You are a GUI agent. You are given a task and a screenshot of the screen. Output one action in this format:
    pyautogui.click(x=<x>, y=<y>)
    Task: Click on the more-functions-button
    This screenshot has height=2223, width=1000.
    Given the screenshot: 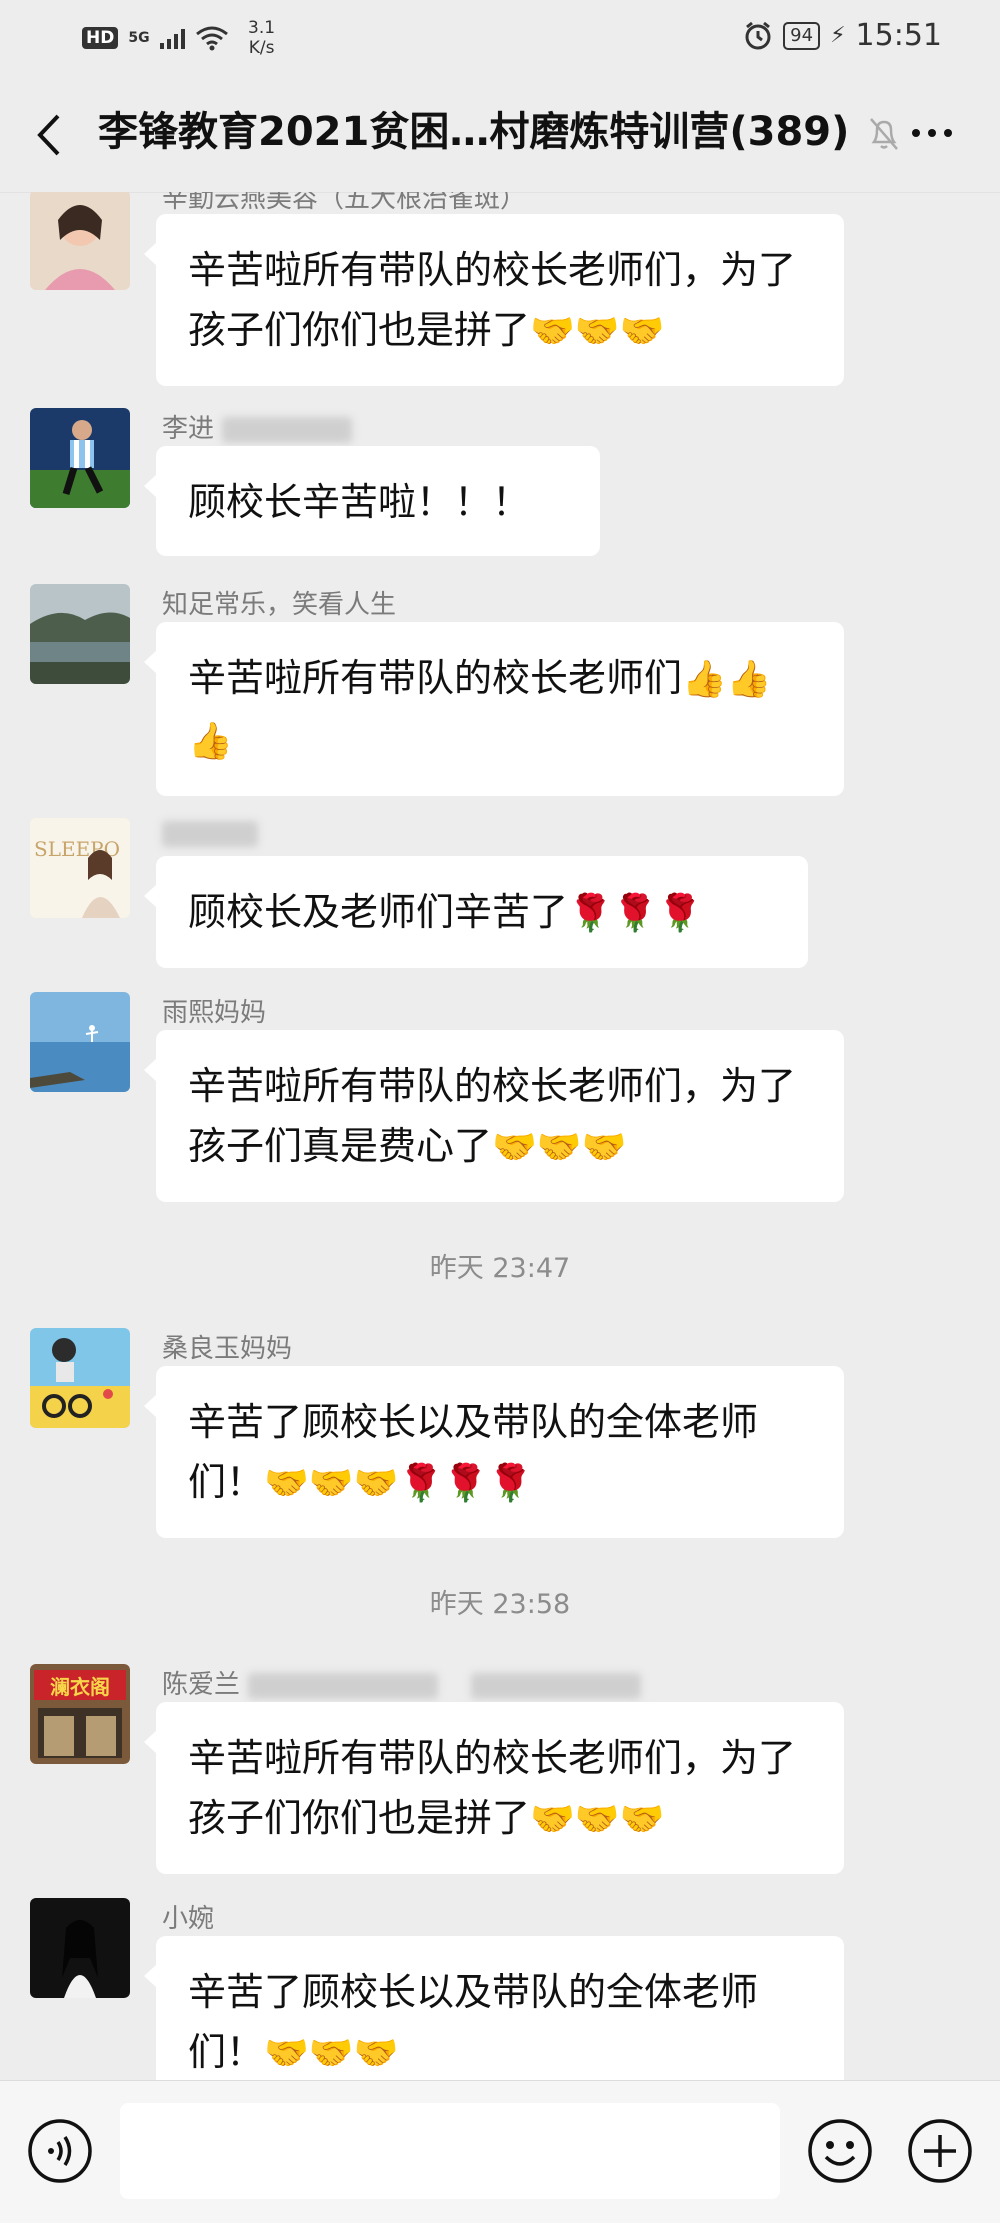 What is the action you would take?
    pyautogui.click(x=940, y=2151)
    